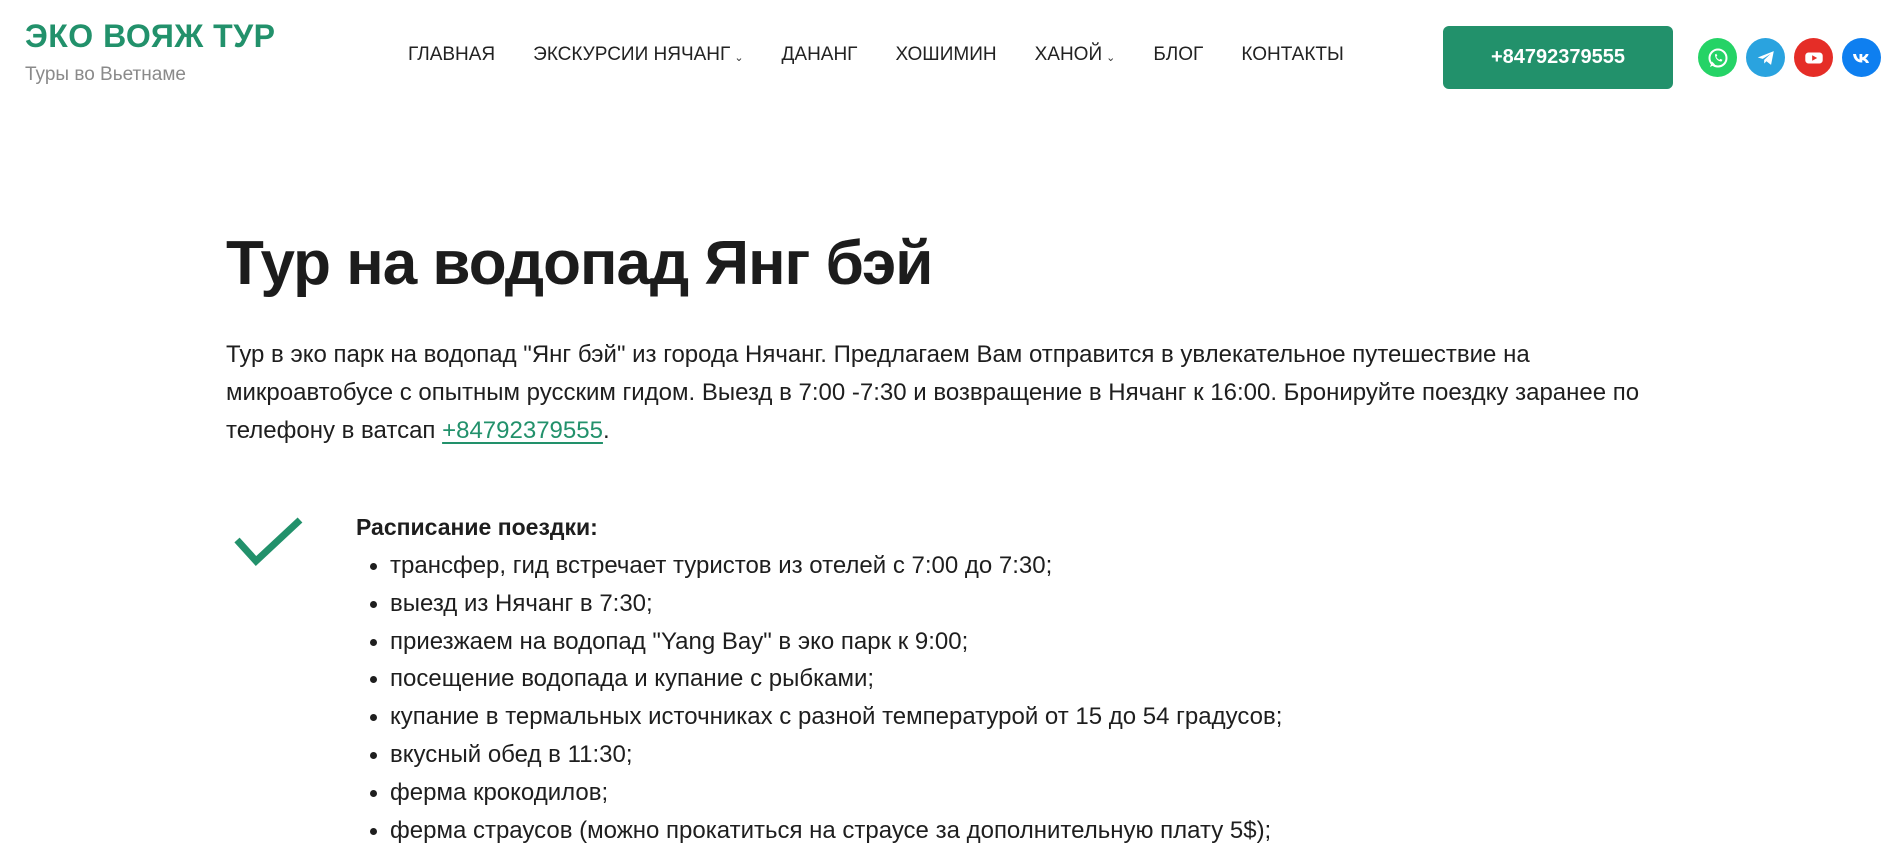  What do you see at coordinates (820, 55) in the screenshot?
I see `nav-item-danang: ДАНАНГ` at bounding box center [820, 55].